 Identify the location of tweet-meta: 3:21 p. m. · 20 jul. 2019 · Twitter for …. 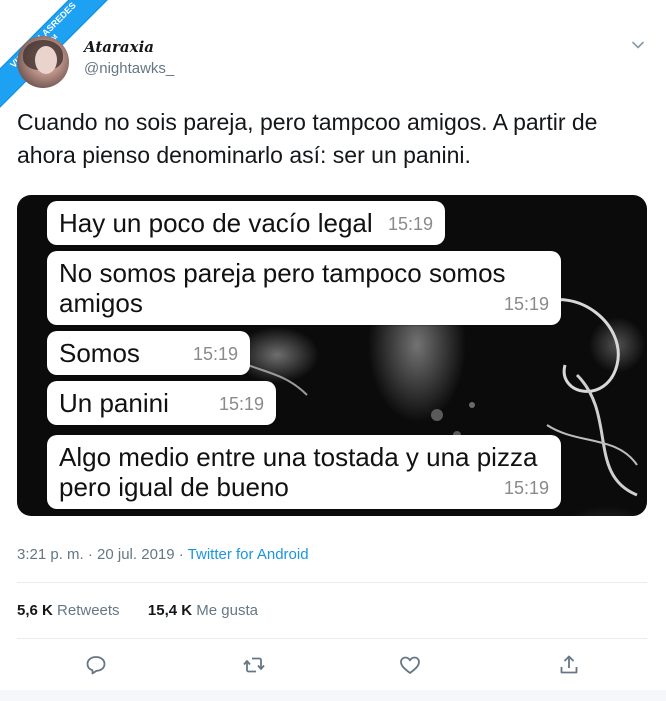
(163, 554).